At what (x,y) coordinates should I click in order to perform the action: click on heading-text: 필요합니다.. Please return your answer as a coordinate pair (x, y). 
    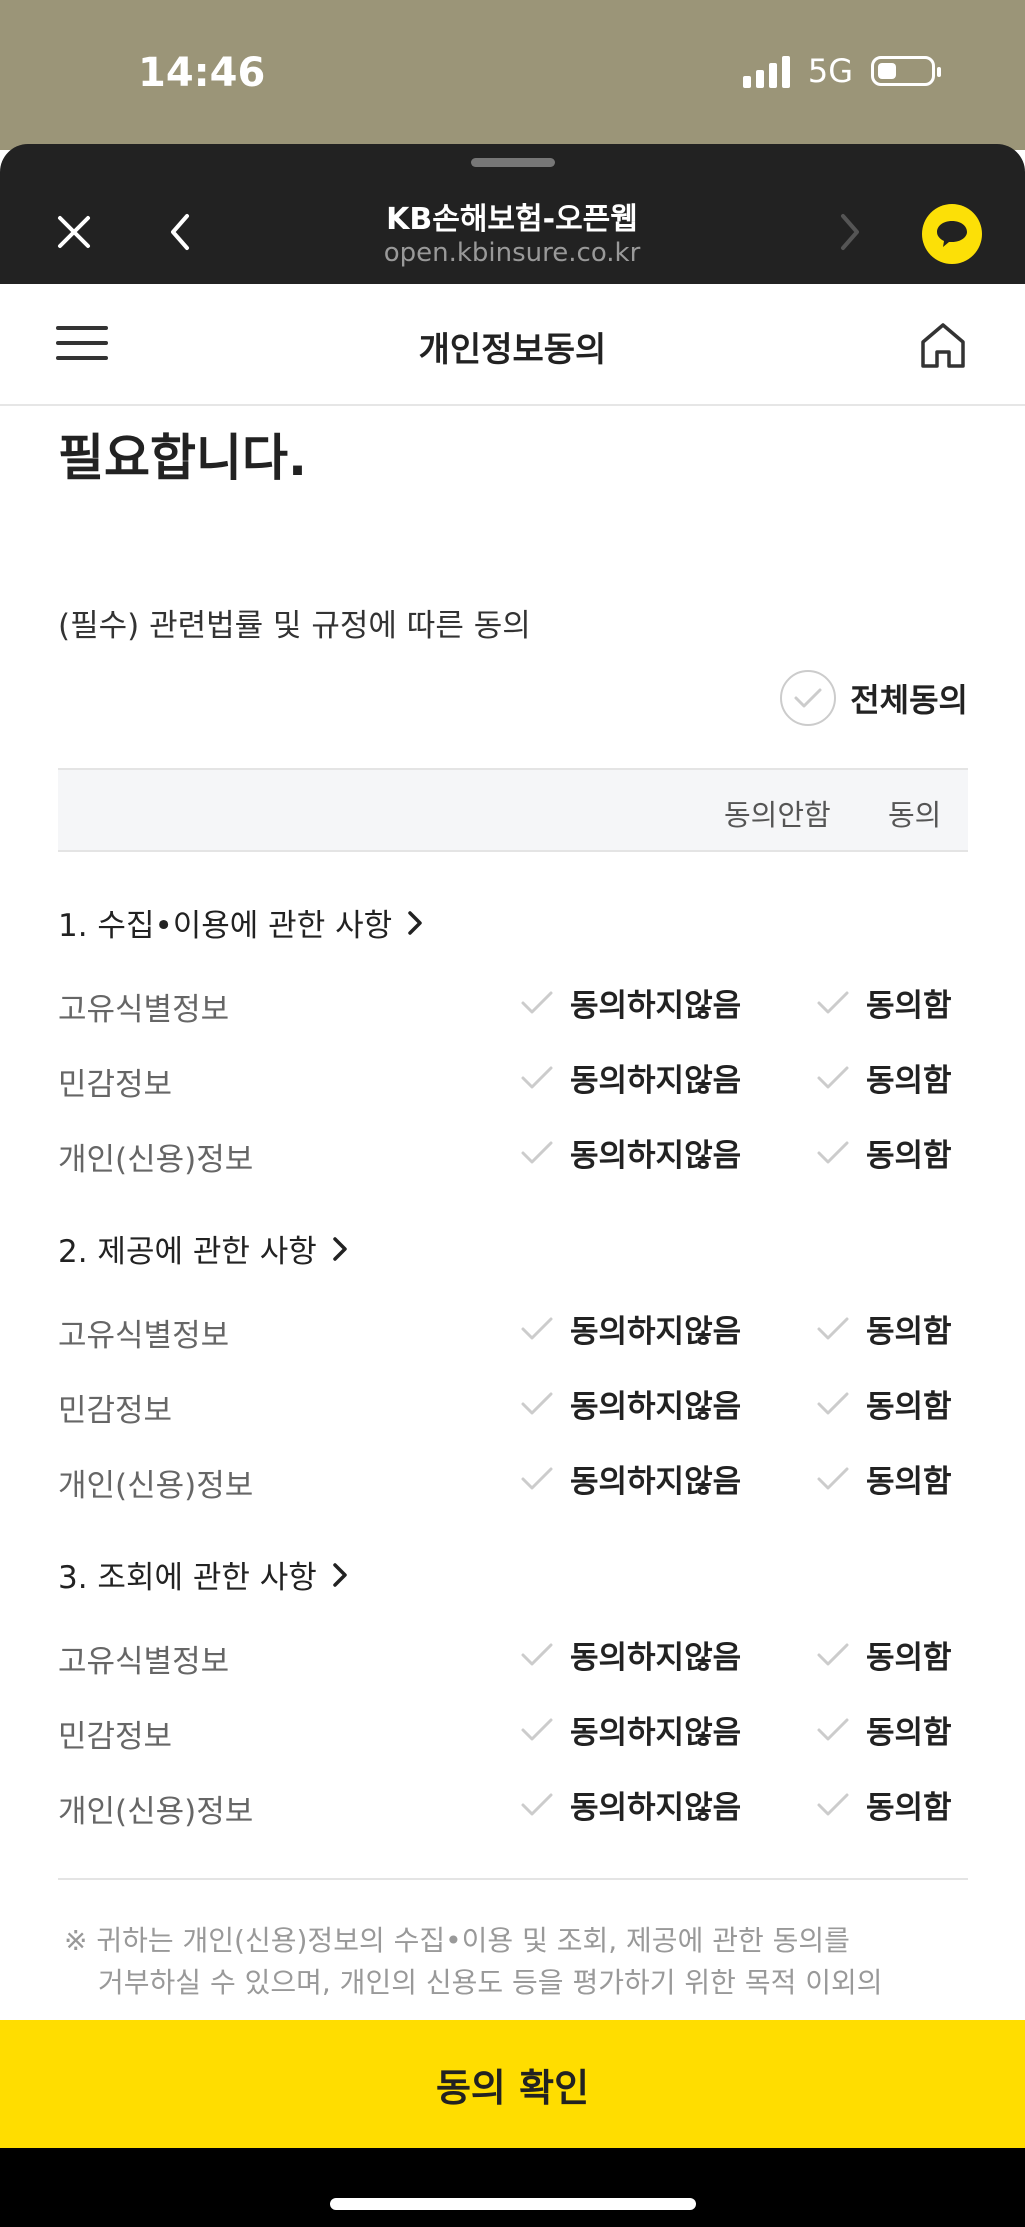
    Looking at the image, I should click on (182, 458).